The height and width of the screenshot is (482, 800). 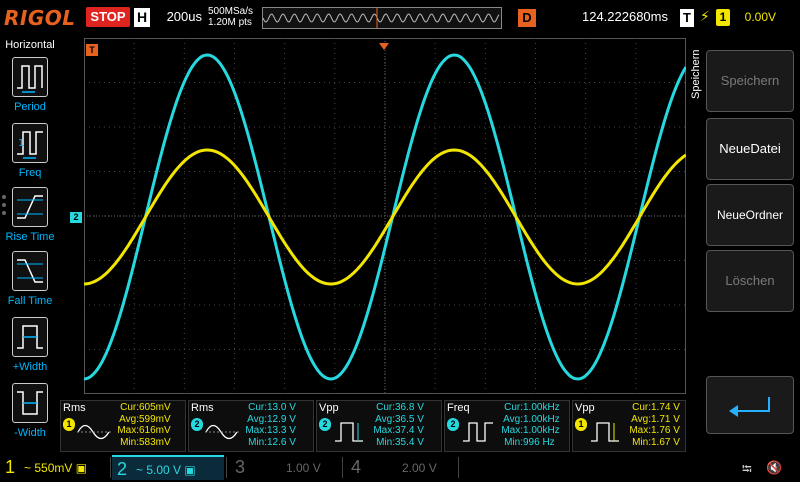 I want to click on rise-time-icon, so click(x=30, y=207).